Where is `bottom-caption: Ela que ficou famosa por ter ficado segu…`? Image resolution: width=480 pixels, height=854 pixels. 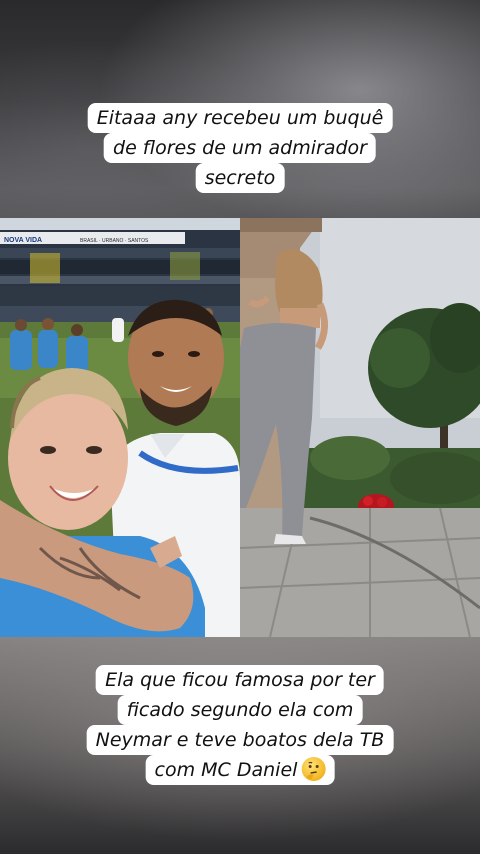 bottom-caption: Ela que ficou famosa por ter ficado segu… is located at coordinates (240, 725).